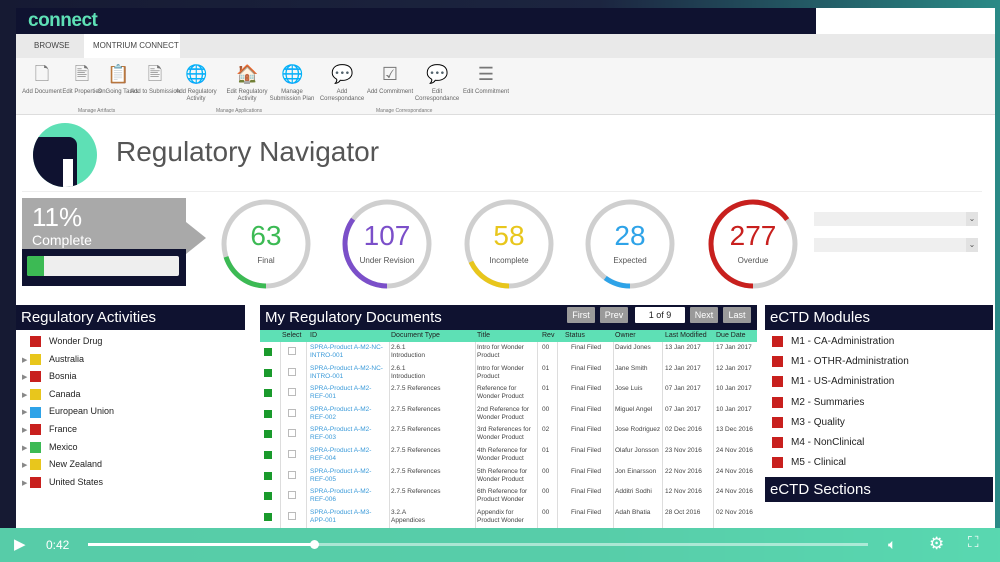 The width and height of the screenshot is (1000, 562). I want to click on activity-item: ▶ United States, so click(62, 482).